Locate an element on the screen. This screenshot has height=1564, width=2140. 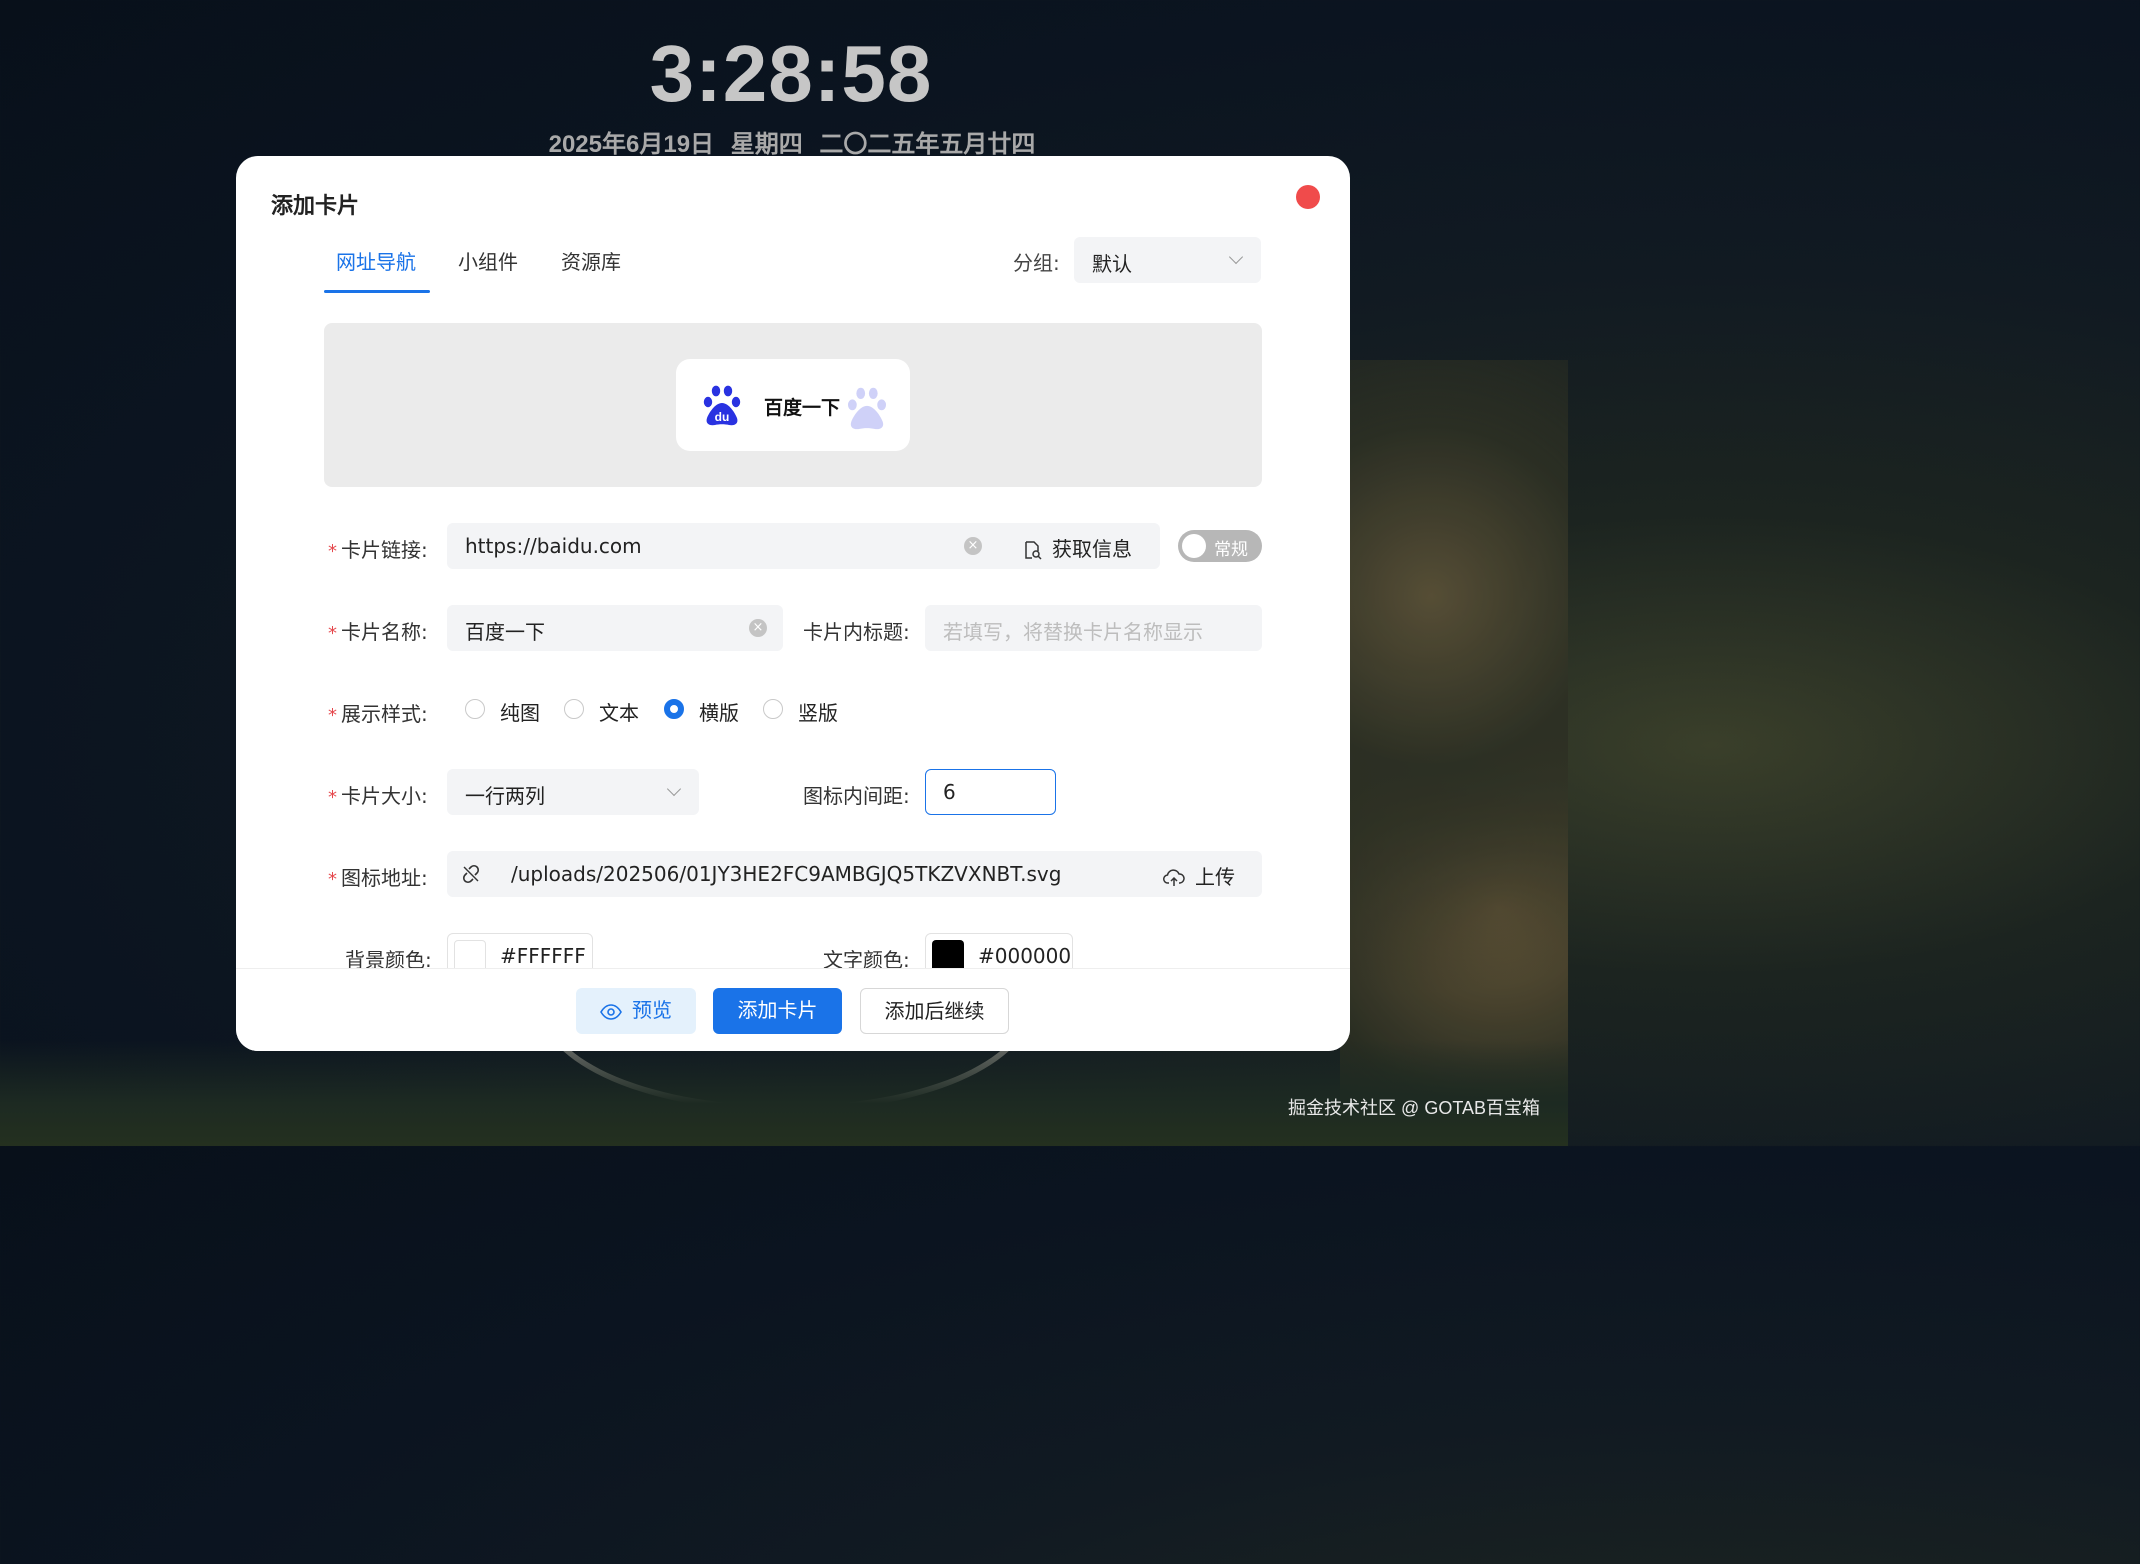
toggle-label: 常规 is located at coordinates (1231, 550).